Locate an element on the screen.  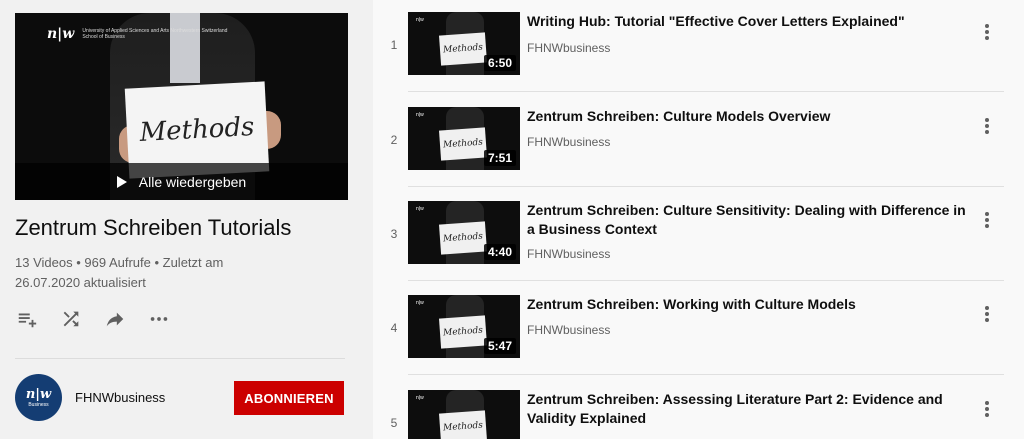
video-duration: 6:50 is located at coordinates (499, 63).